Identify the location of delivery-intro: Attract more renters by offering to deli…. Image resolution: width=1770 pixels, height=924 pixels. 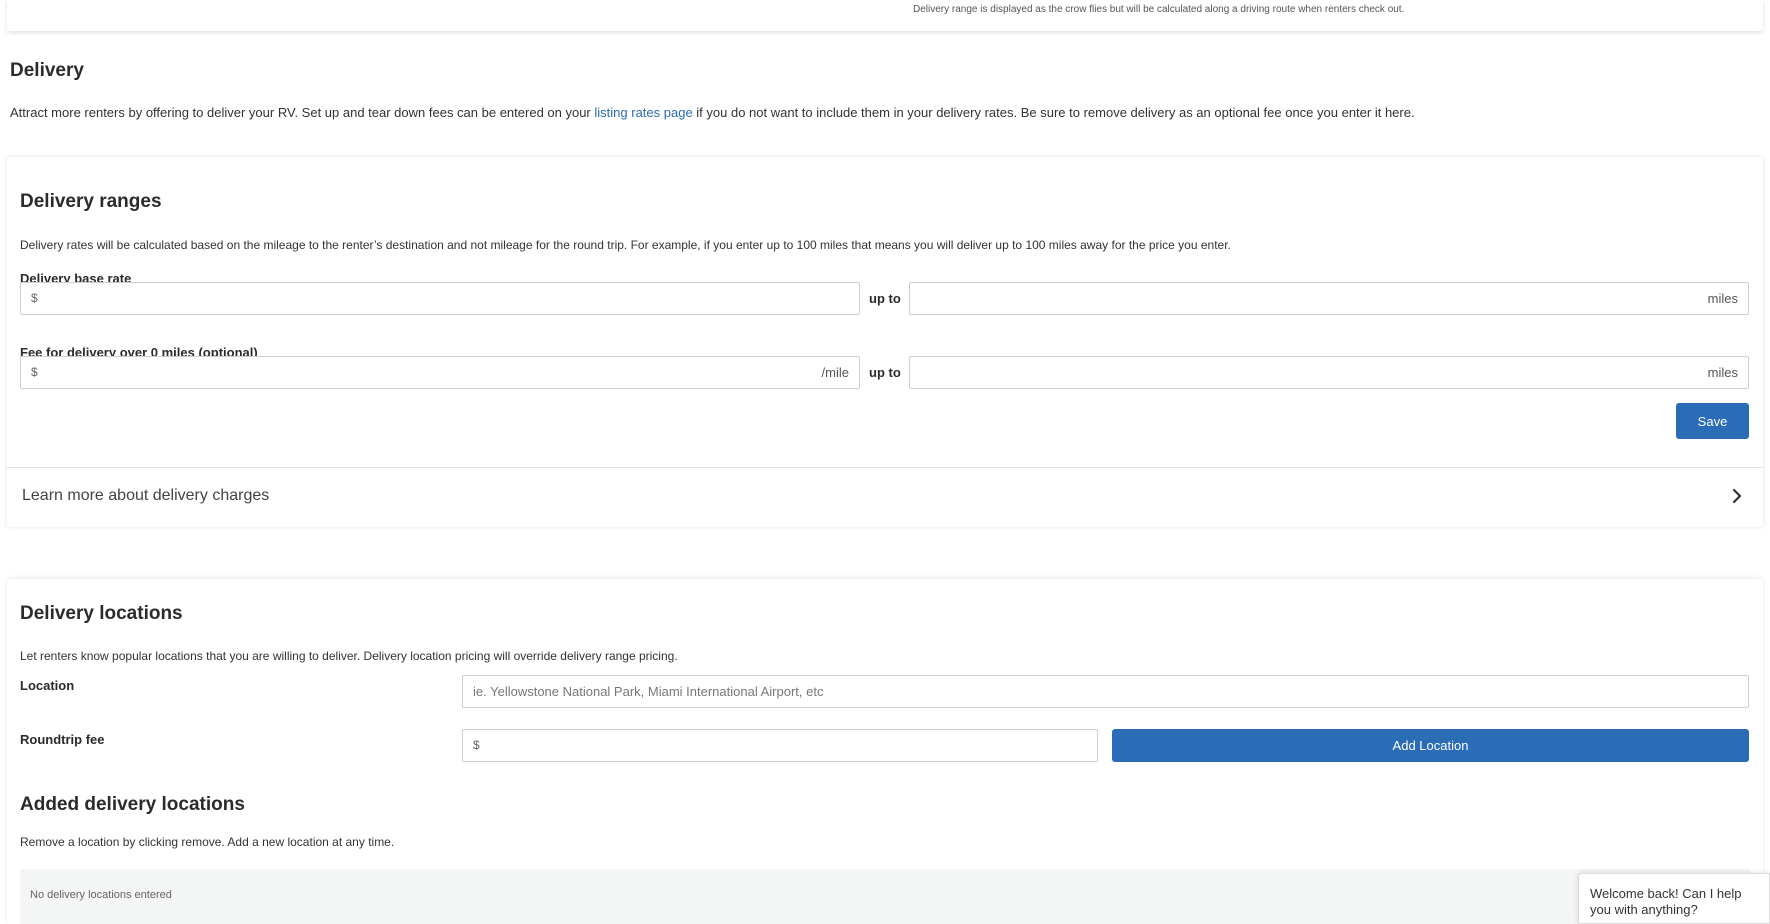
(712, 112).